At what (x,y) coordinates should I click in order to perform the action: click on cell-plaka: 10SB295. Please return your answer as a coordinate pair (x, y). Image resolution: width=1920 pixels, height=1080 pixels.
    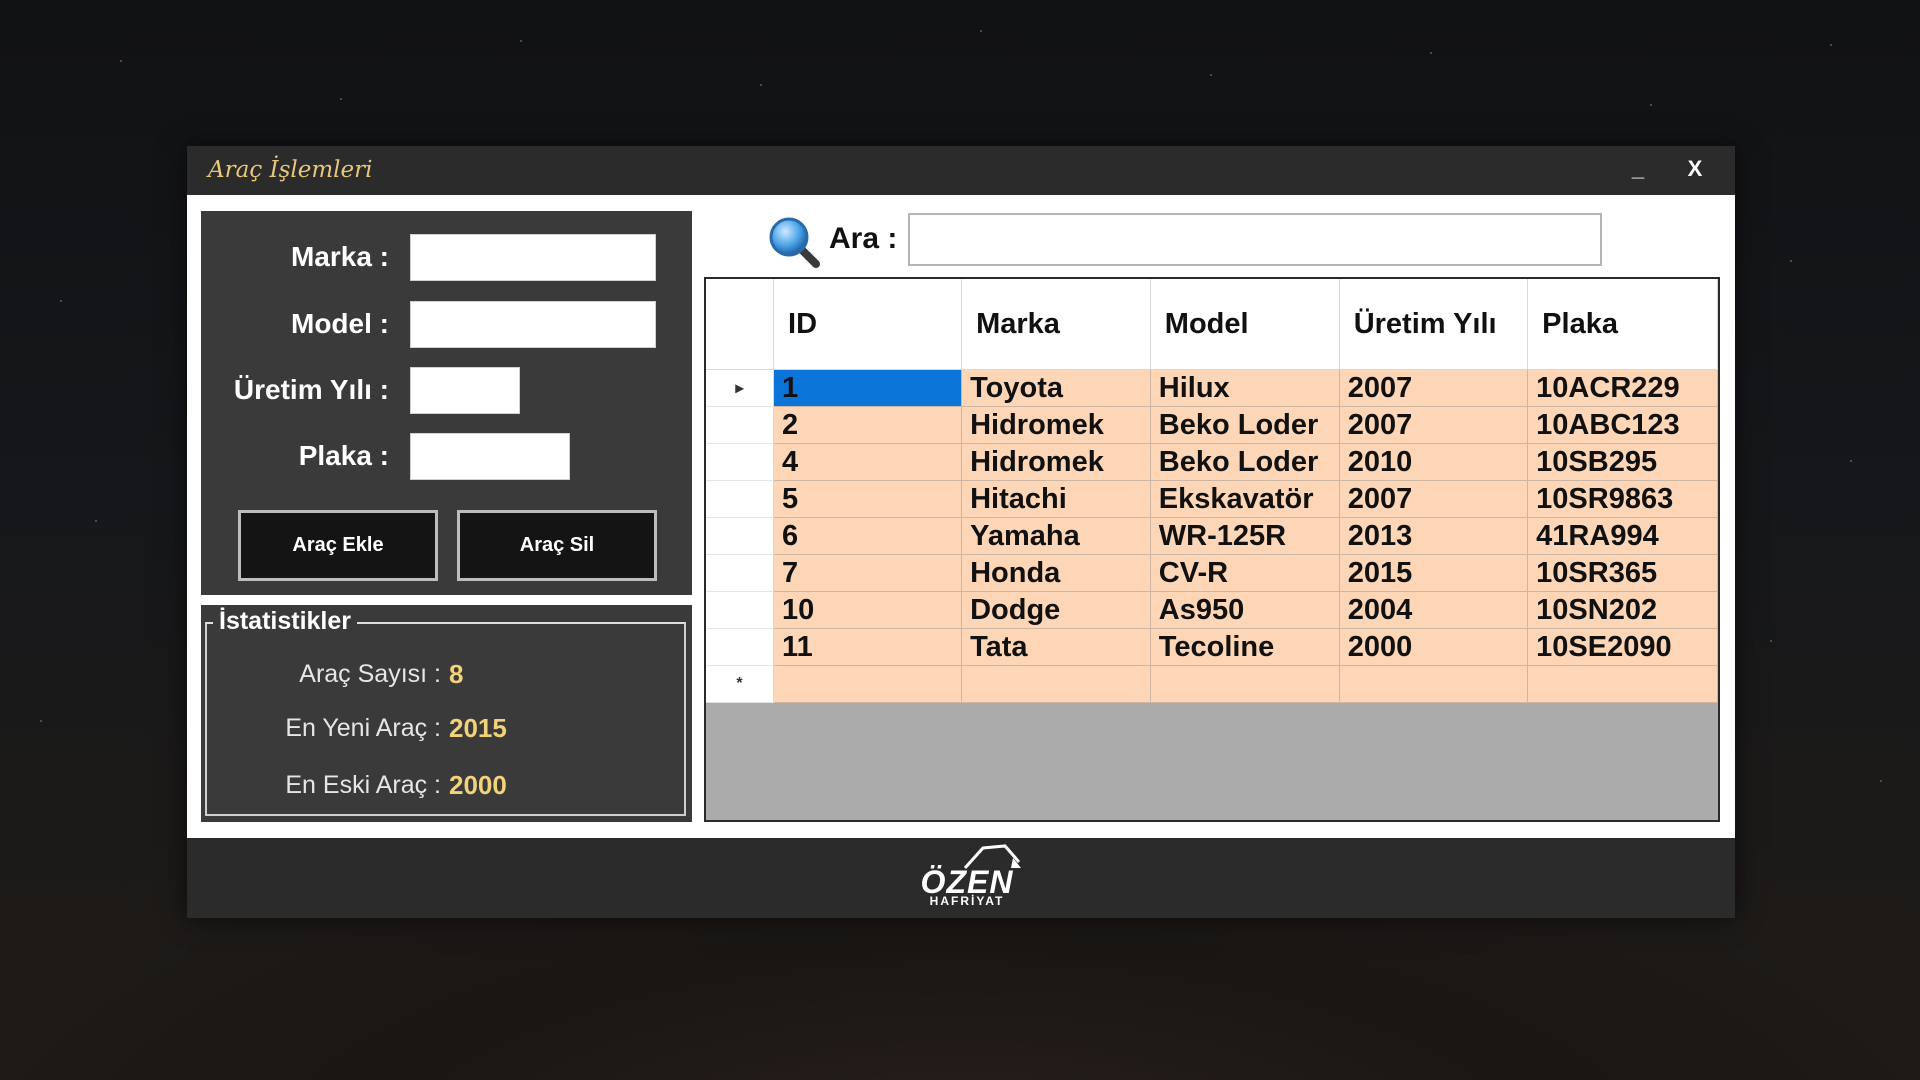
    Looking at the image, I should click on (1622, 462).